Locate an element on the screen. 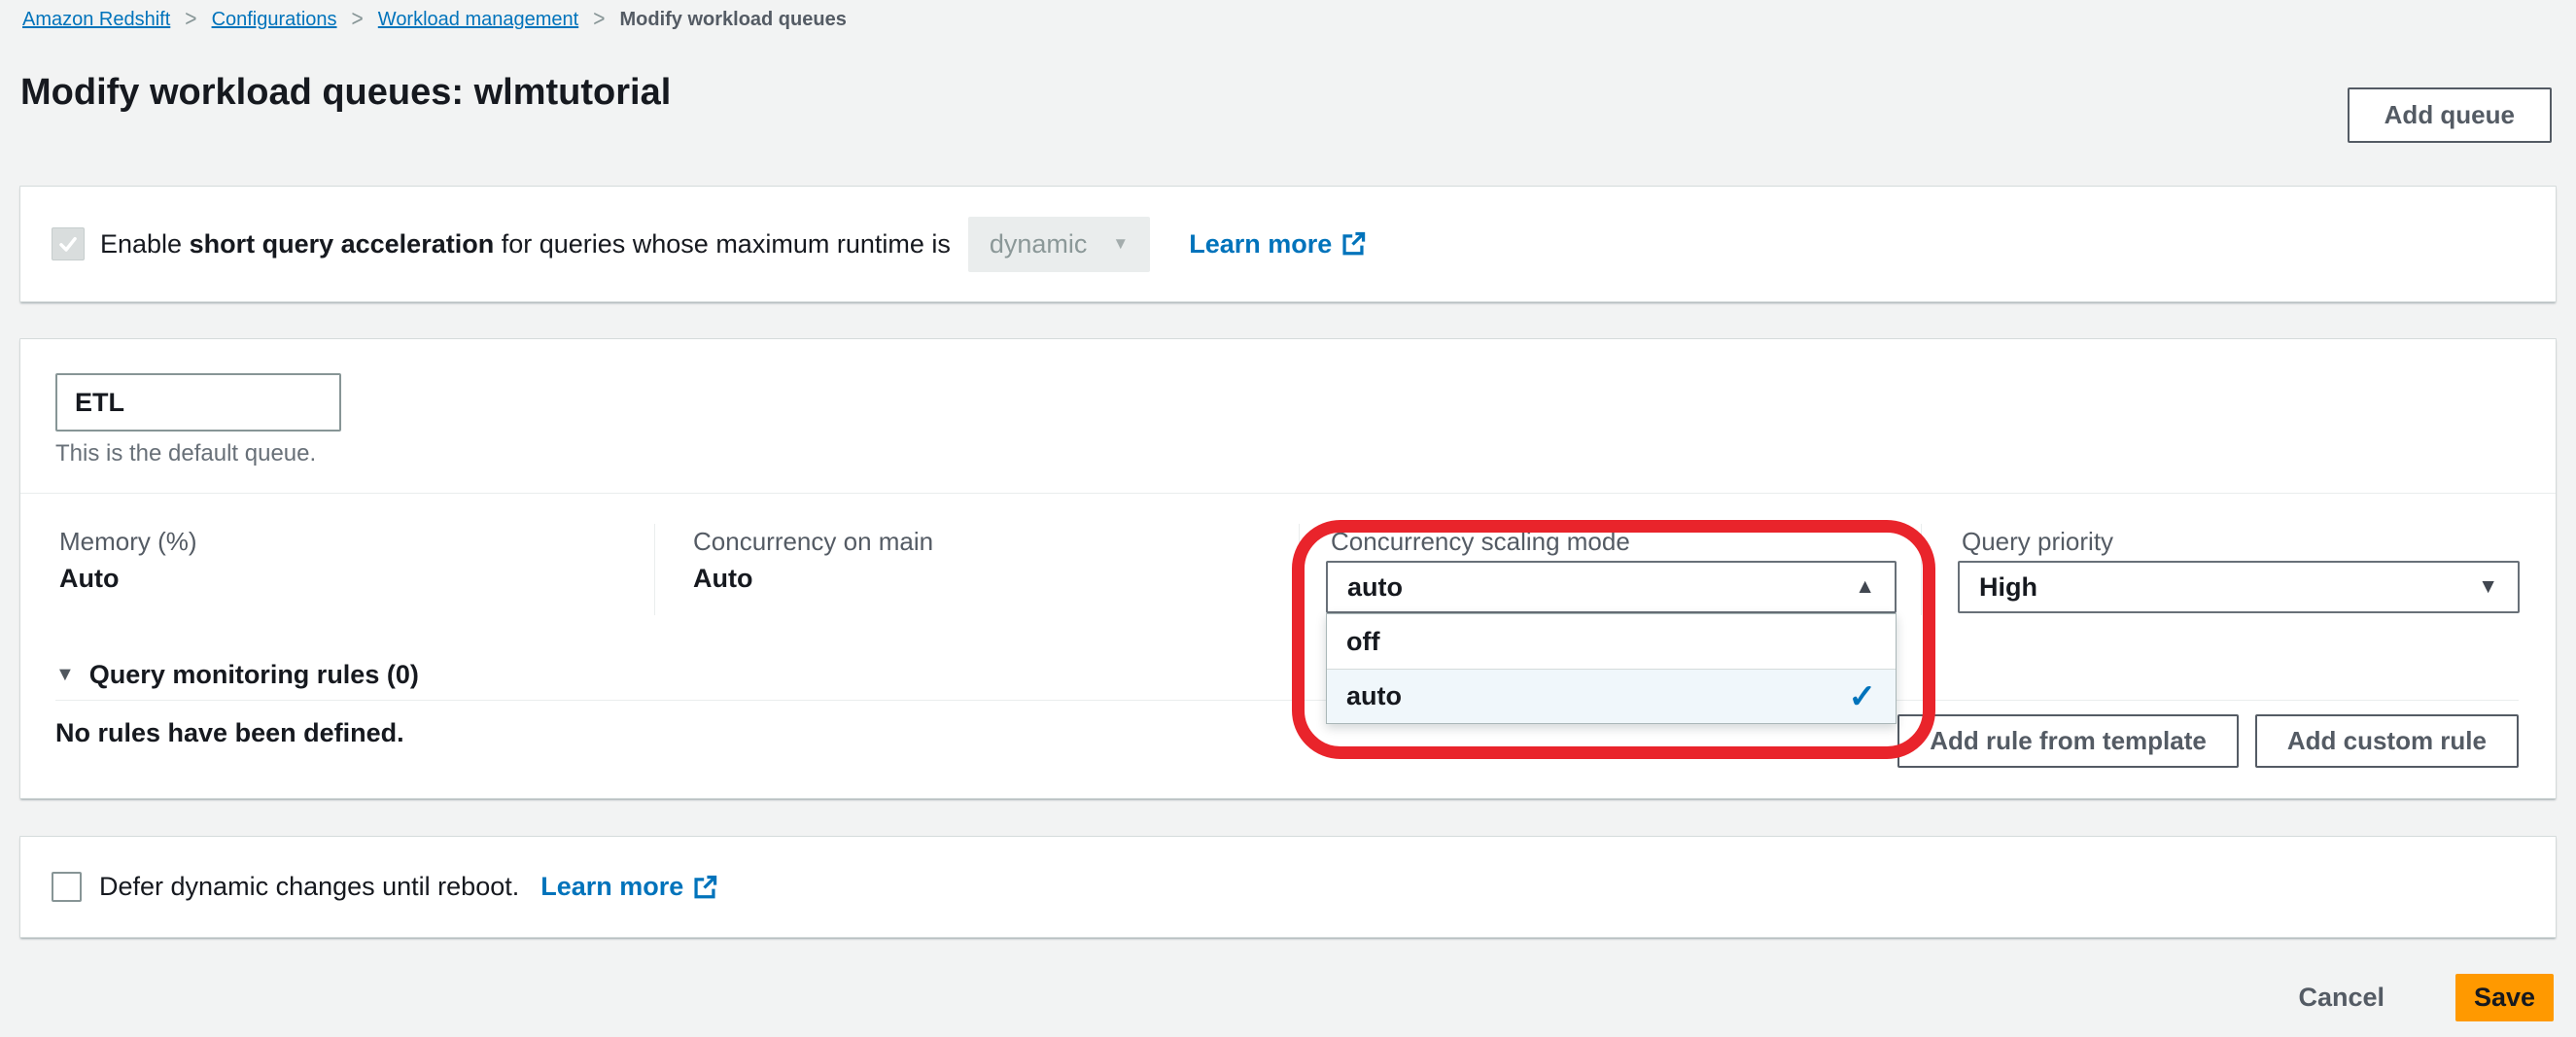  concurrency-on-main-label: Concurrency on main is located at coordinates (813, 541).